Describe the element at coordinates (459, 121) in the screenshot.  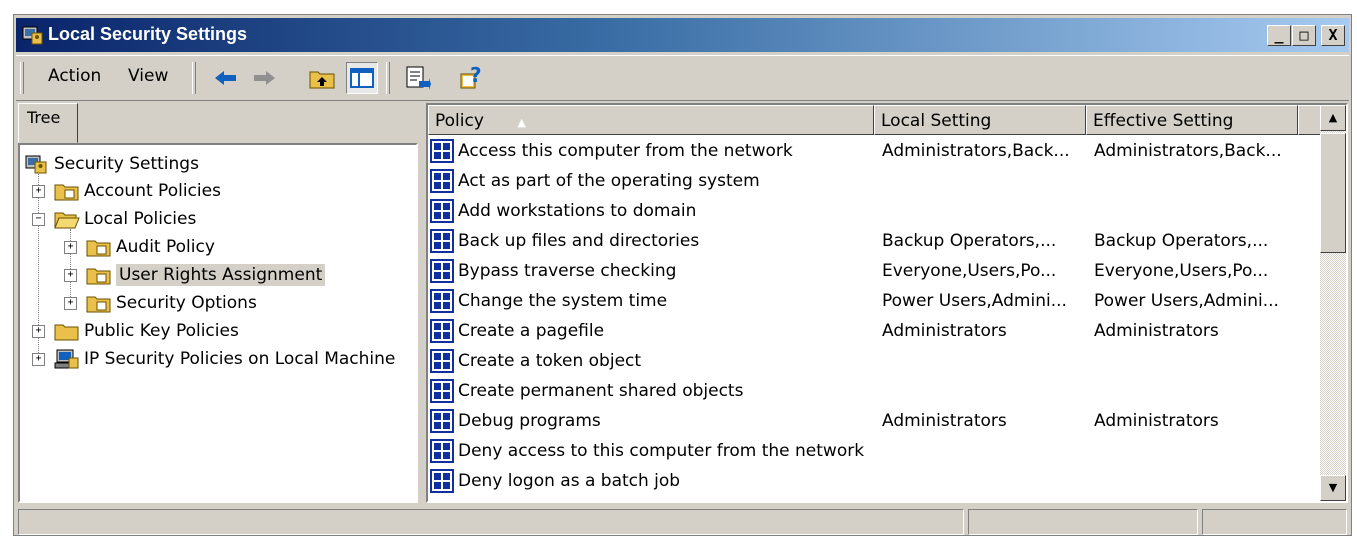
I see `column-header-label: Policy` at that location.